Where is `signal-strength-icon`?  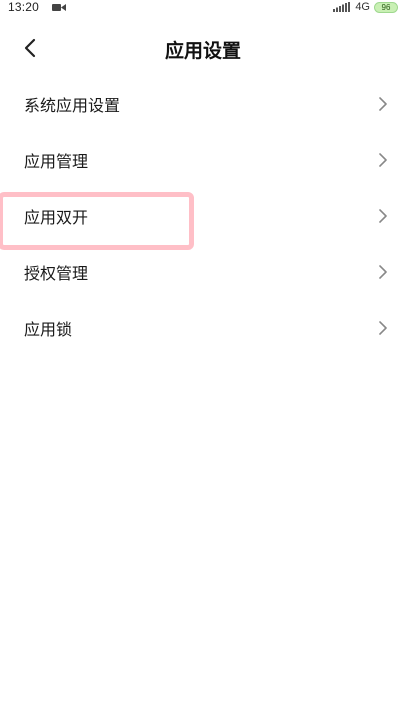 signal-strength-icon is located at coordinates (342, 7).